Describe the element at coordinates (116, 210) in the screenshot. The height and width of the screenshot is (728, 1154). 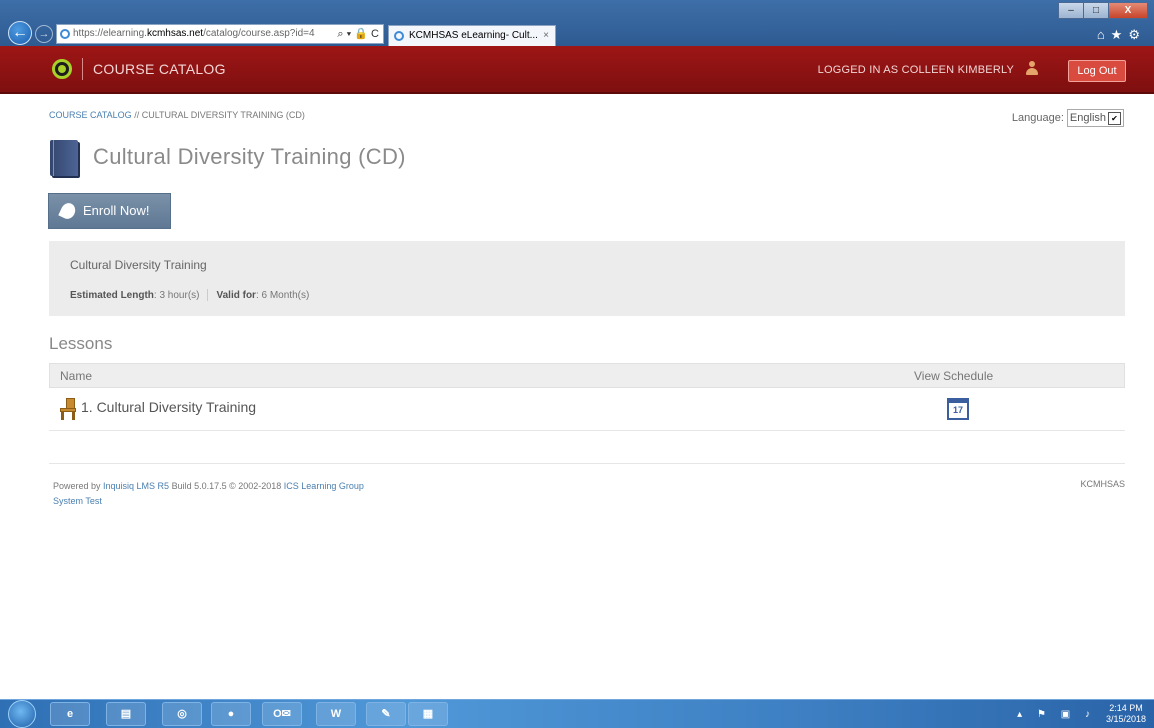
I see `enroll-now-label: Enroll Now!` at that location.